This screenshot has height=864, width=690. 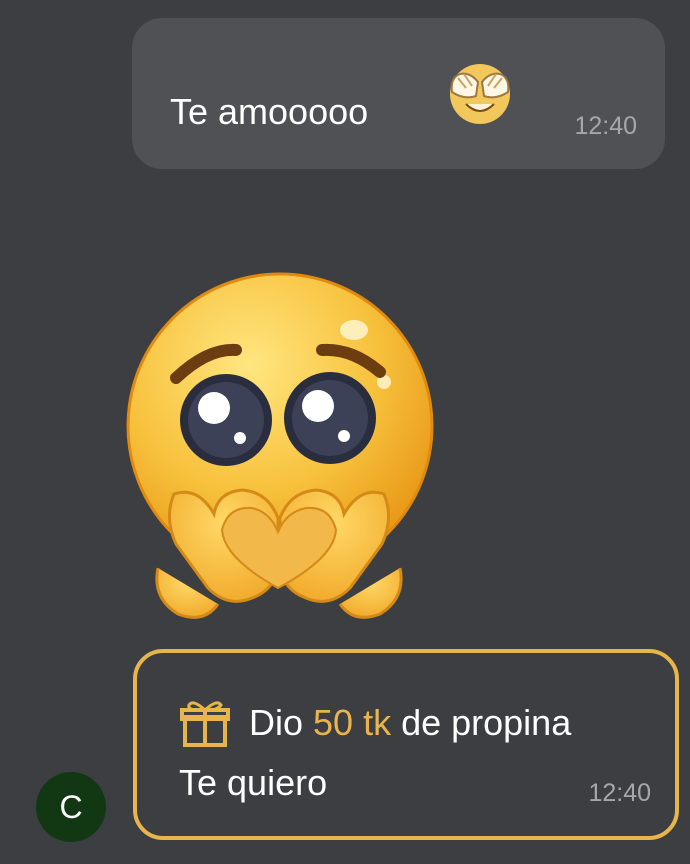 What do you see at coordinates (605, 126) in the screenshot?
I see `message-time: 12:40` at bounding box center [605, 126].